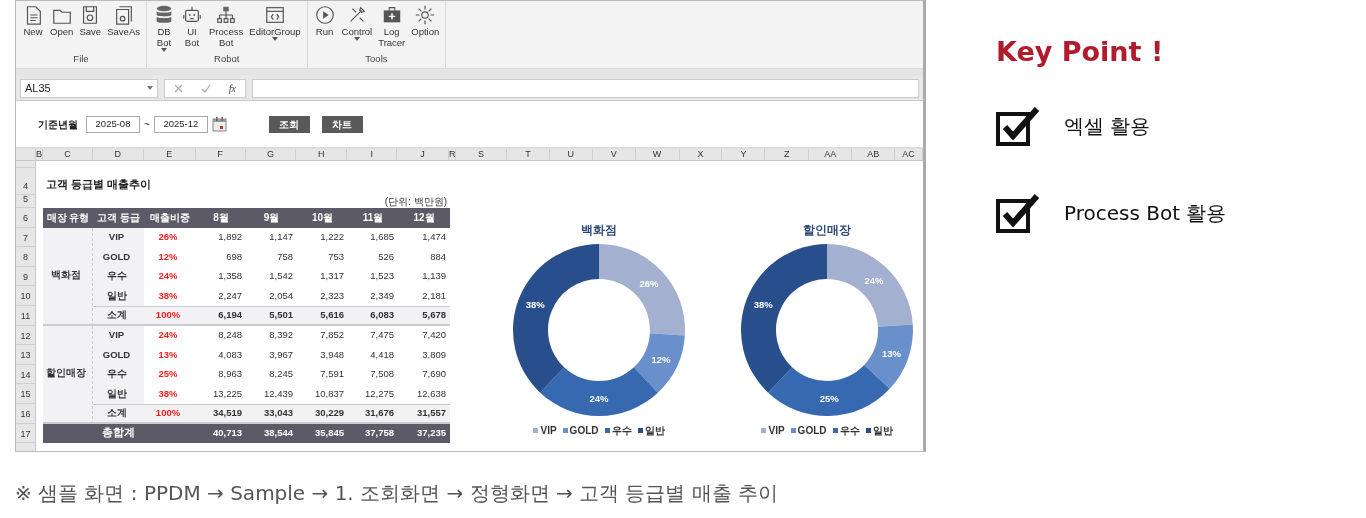  Describe the element at coordinates (118, 154) in the screenshot. I see `column-header: D` at that location.